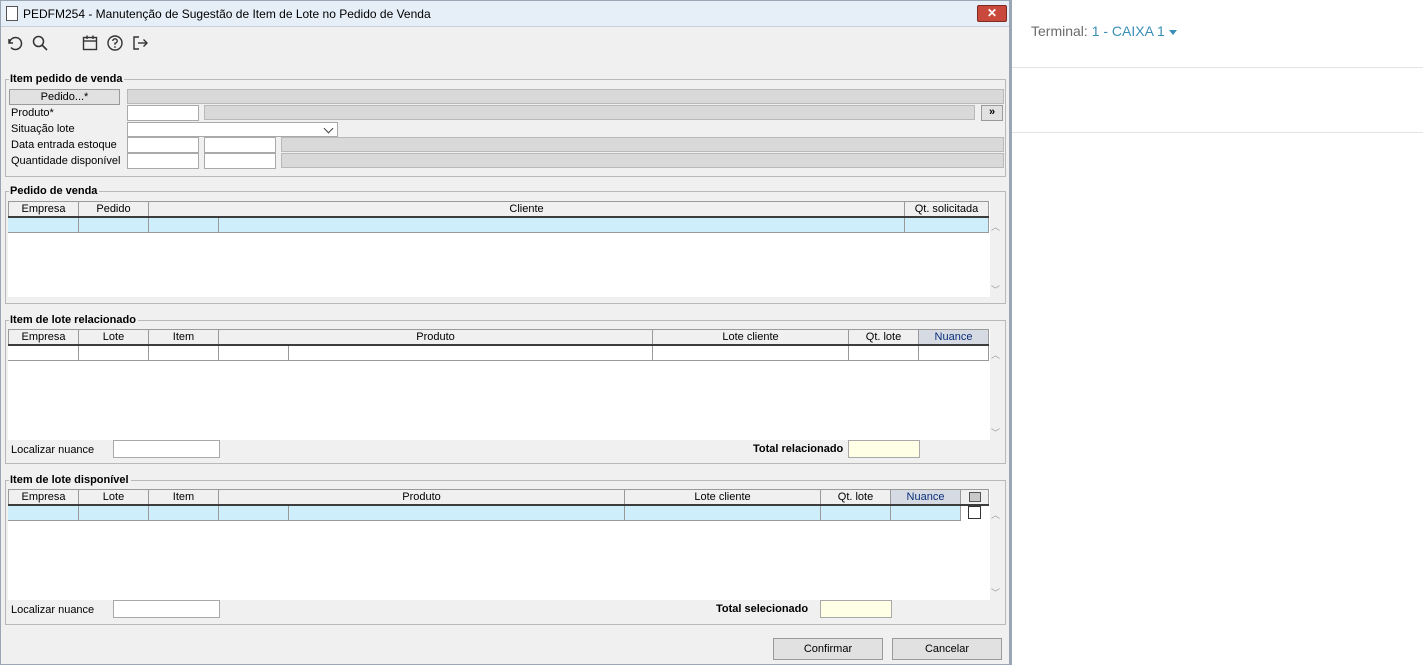 This screenshot has height=665, width=1423. I want to click on undo-icon, so click(14, 43).